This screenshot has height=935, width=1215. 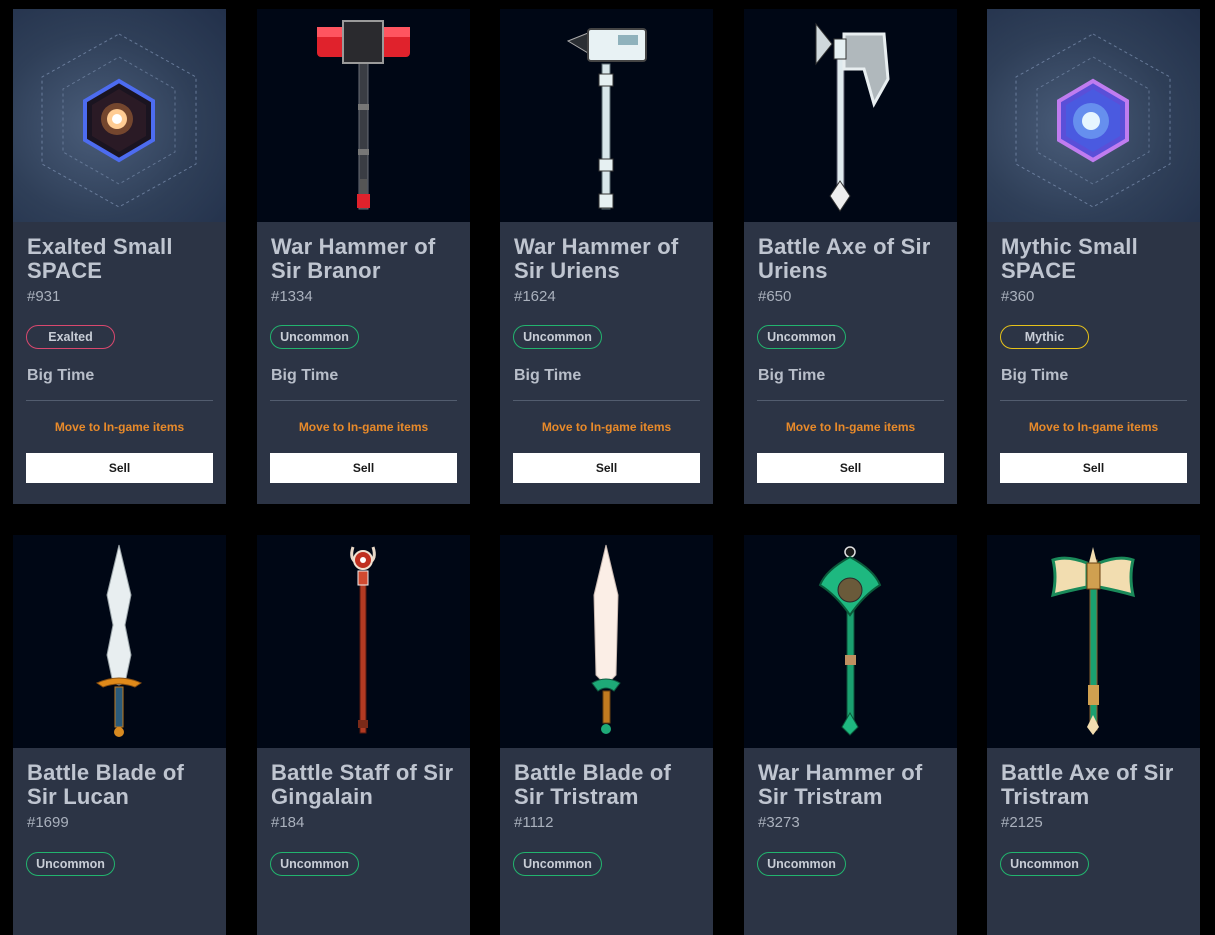 What do you see at coordinates (44, 296) in the screenshot?
I see `item-number: #931` at bounding box center [44, 296].